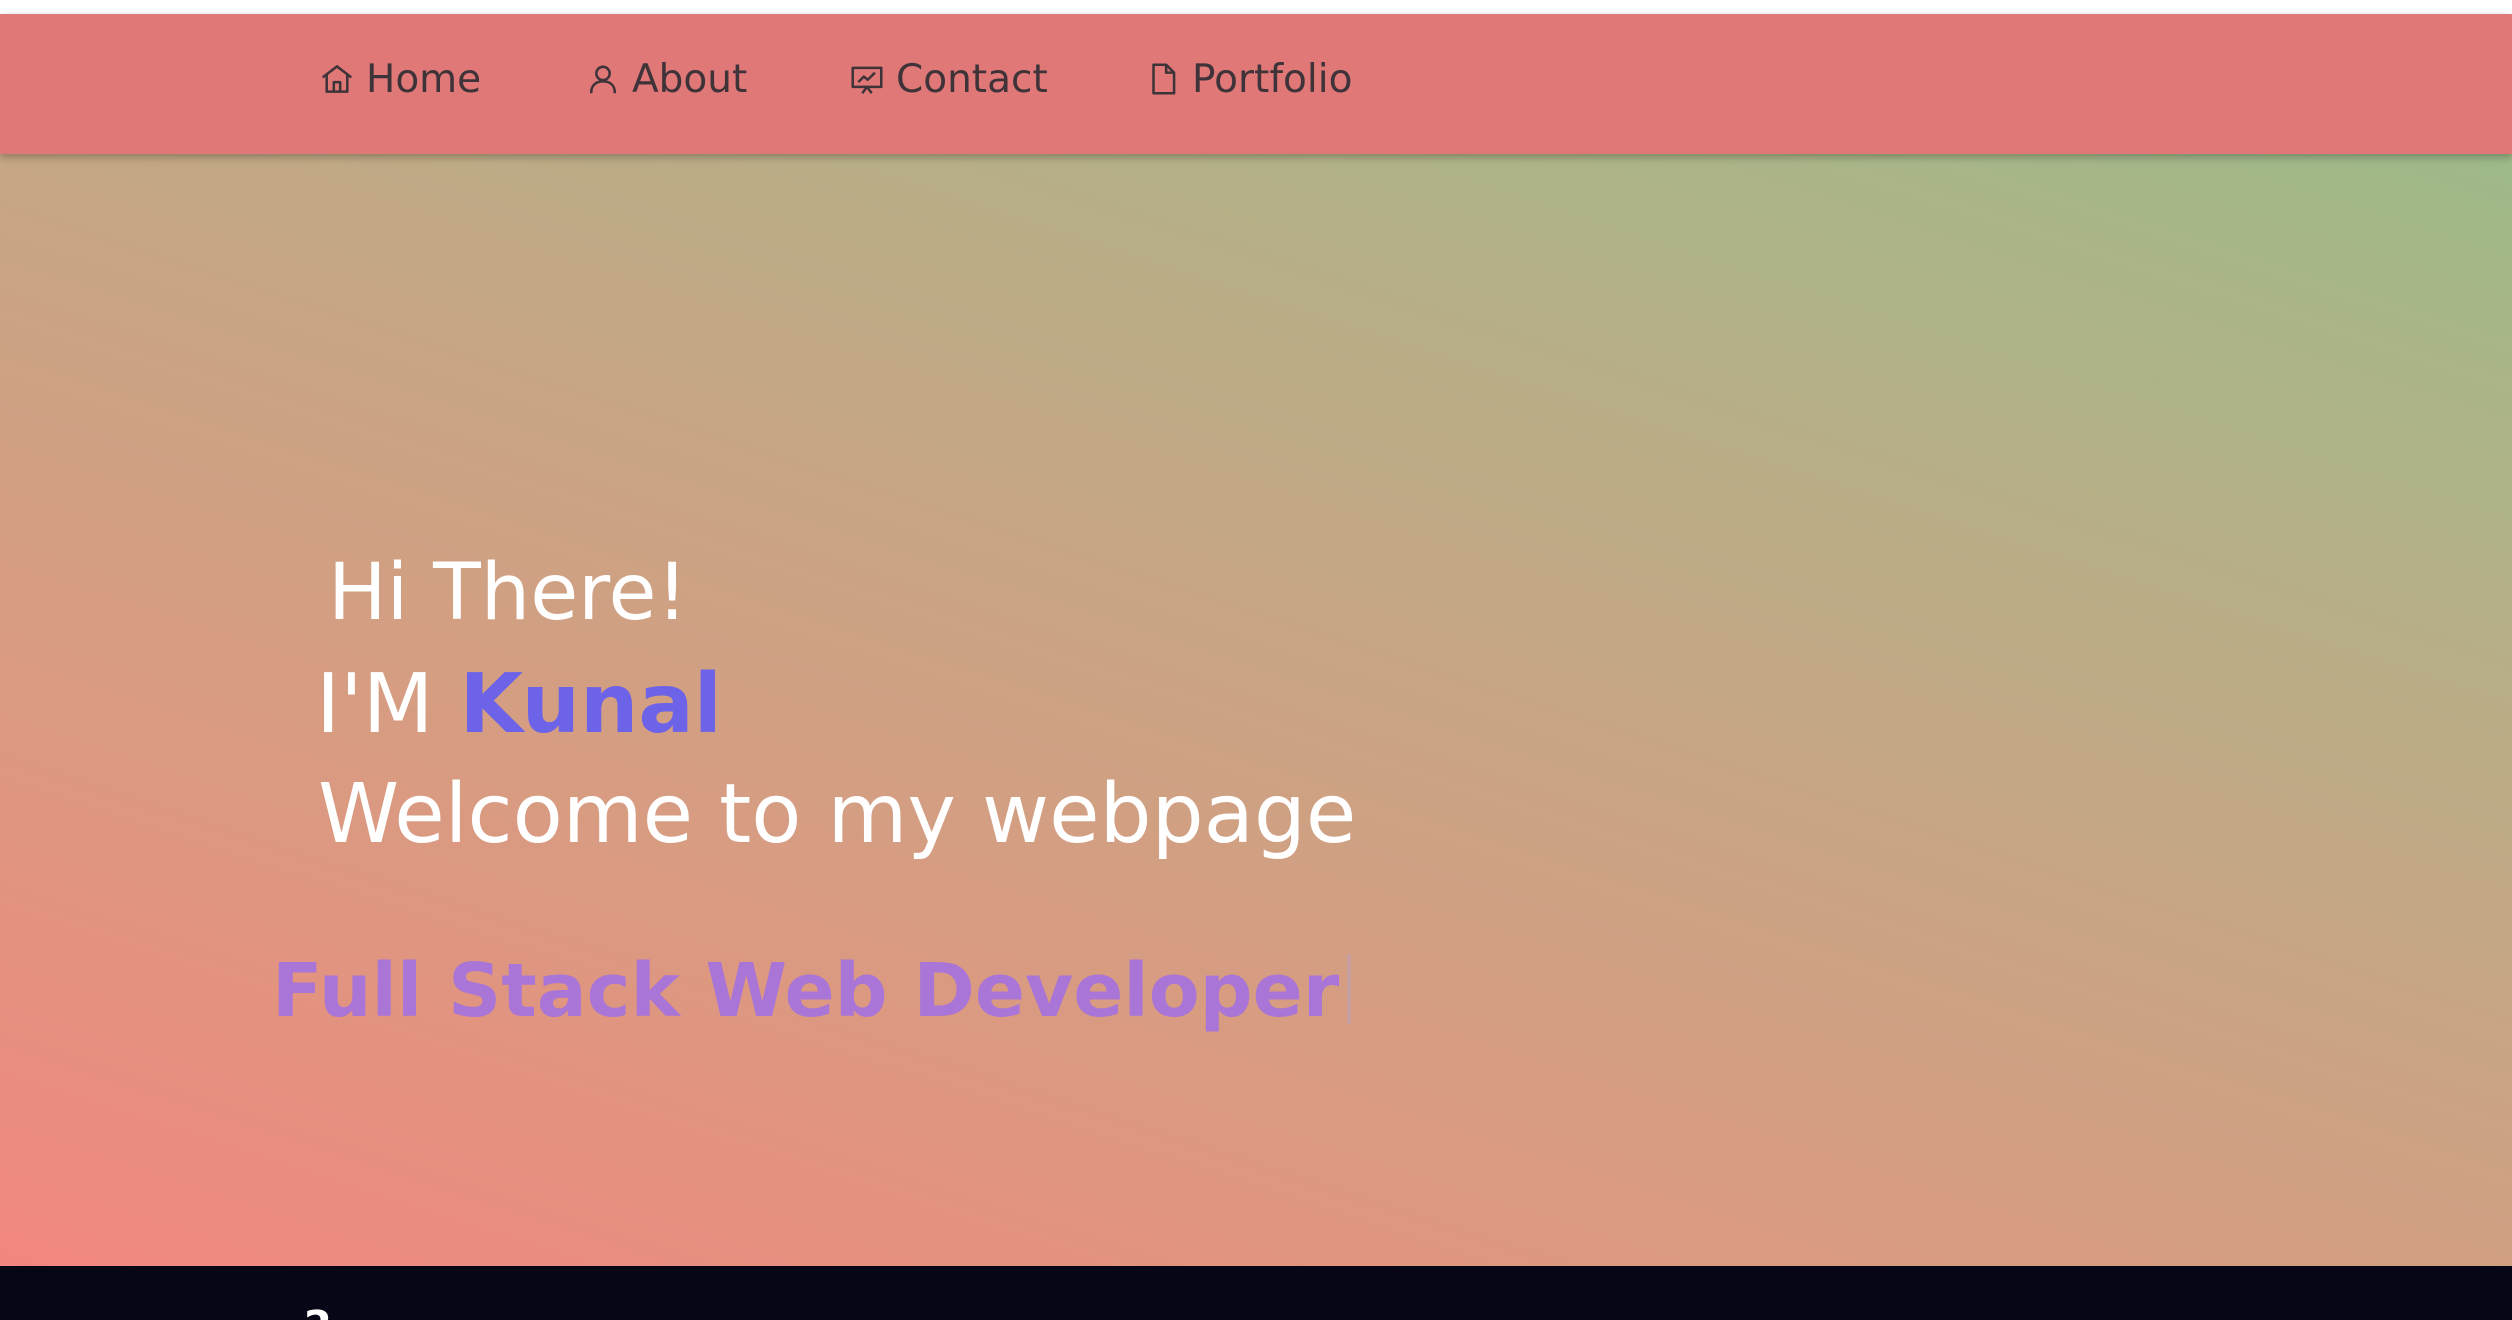 This screenshot has height=1320, width=2512. What do you see at coordinates (318, 1313) in the screenshot?
I see `footer-heading-partial: 2` at bounding box center [318, 1313].